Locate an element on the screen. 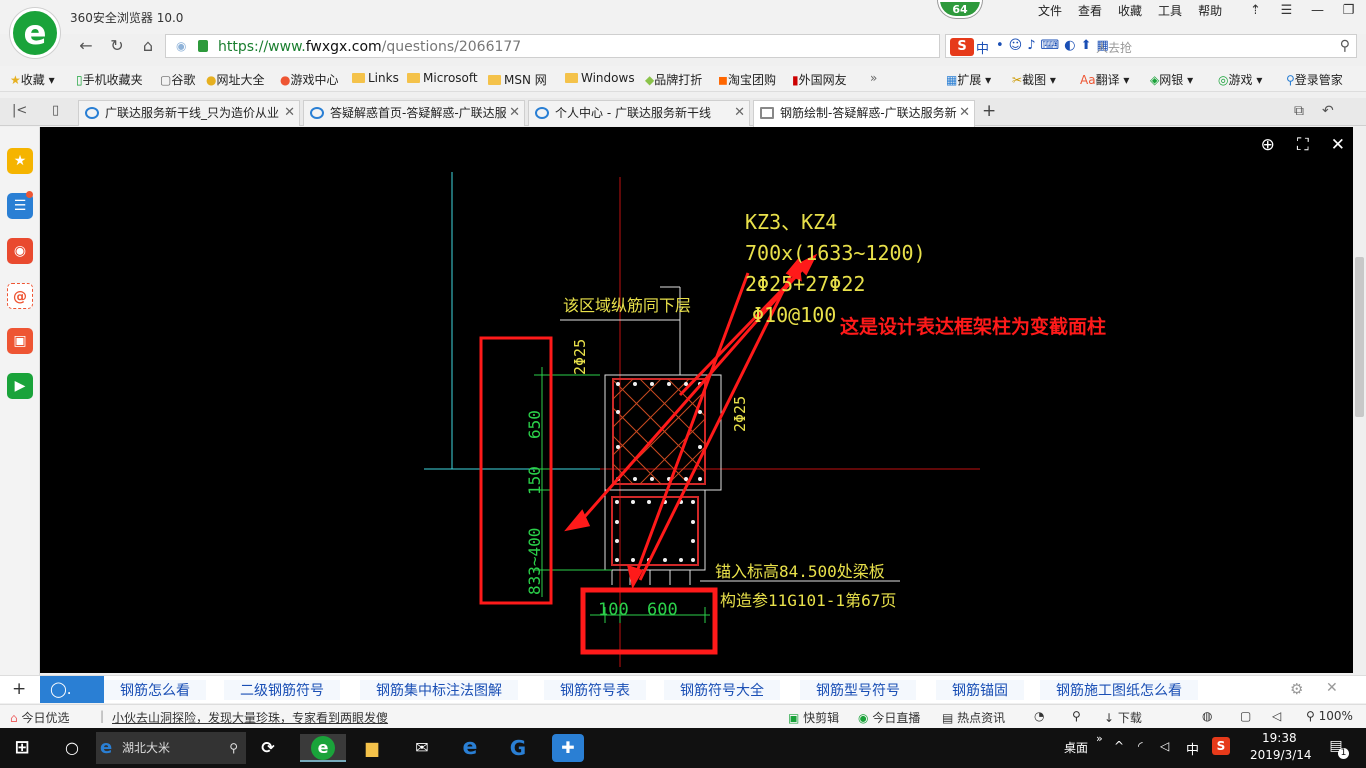  related-link: 钢筋锚固 is located at coordinates (980, 690).